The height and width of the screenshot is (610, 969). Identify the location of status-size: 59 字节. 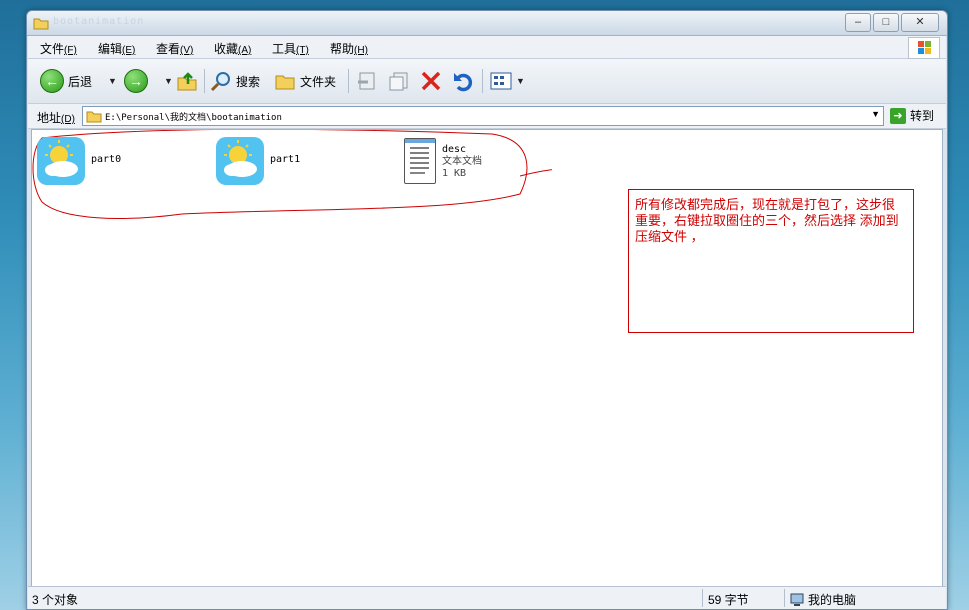
(728, 600).